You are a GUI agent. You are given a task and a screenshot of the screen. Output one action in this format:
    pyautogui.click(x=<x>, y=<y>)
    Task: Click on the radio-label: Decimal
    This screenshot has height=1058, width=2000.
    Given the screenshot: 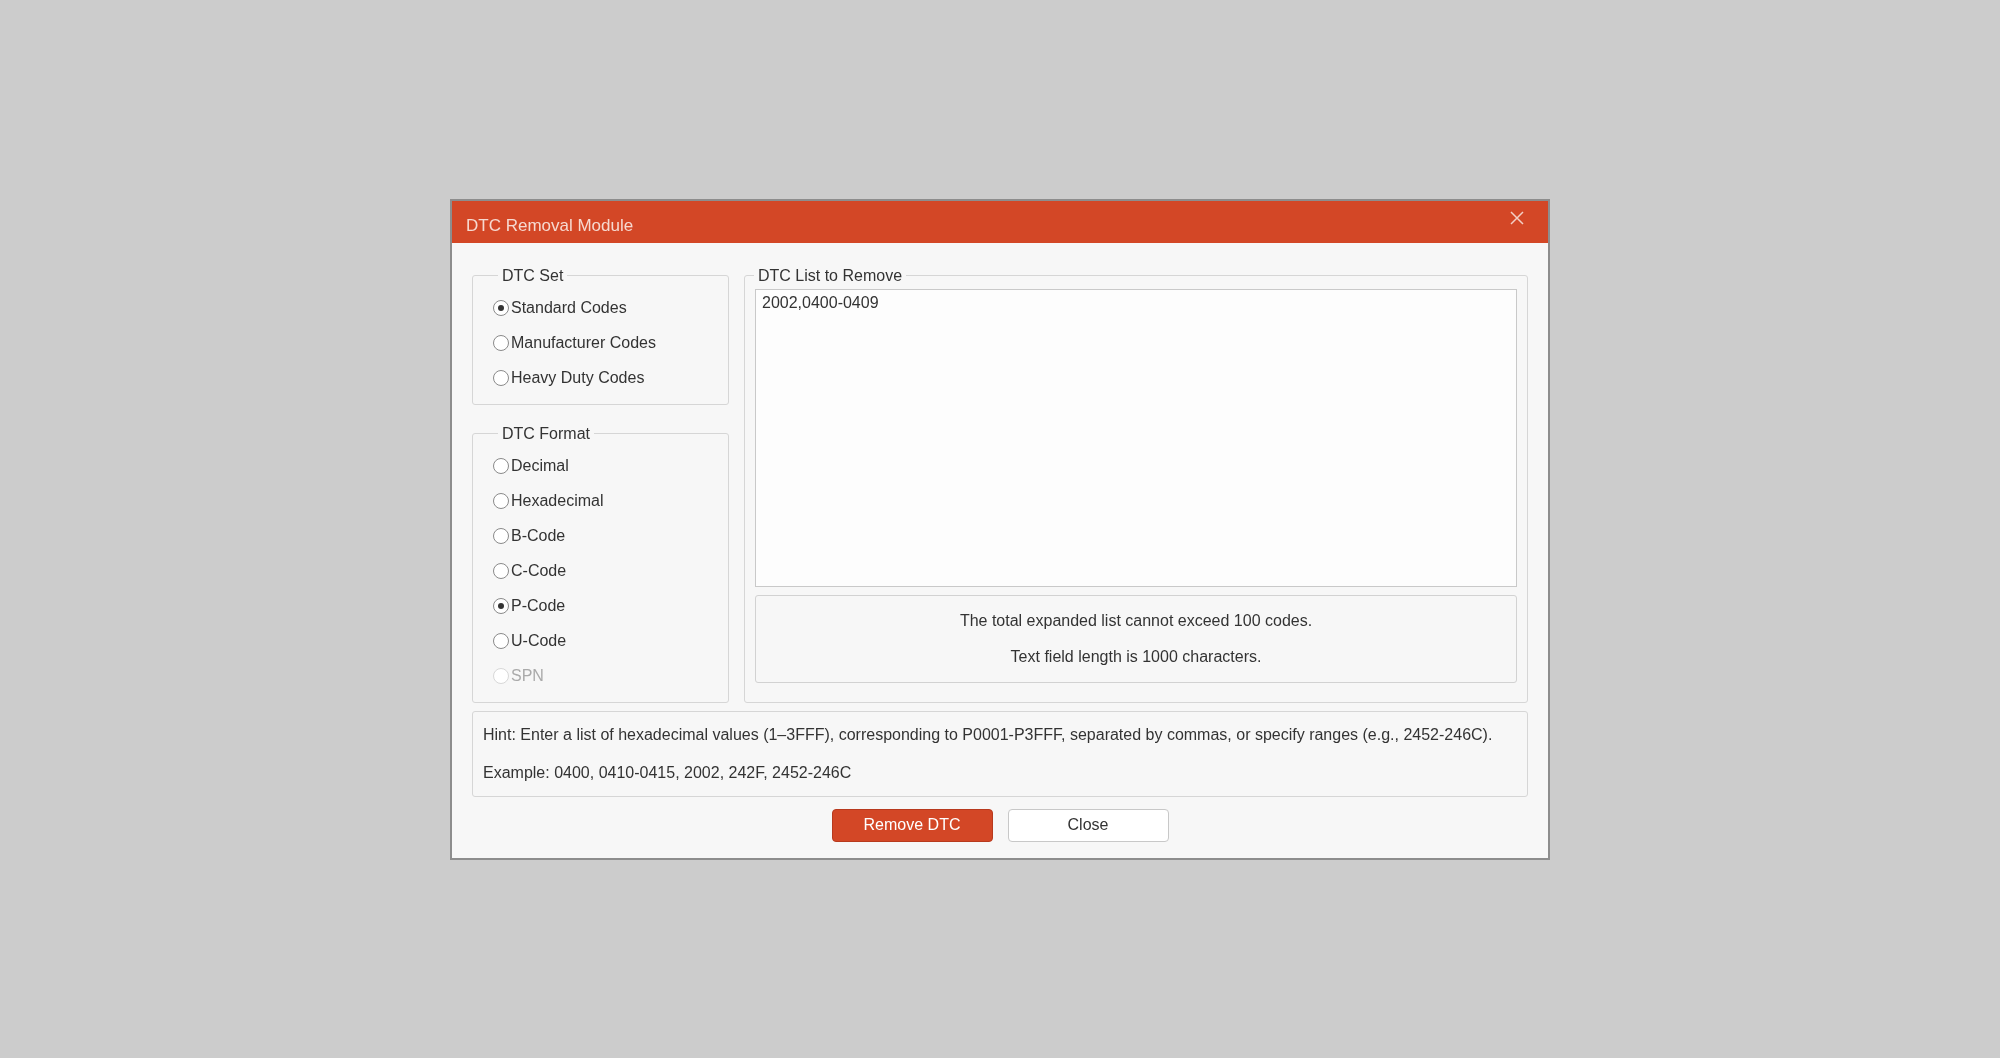 What is the action you would take?
    pyautogui.click(x=540, y=466)
    